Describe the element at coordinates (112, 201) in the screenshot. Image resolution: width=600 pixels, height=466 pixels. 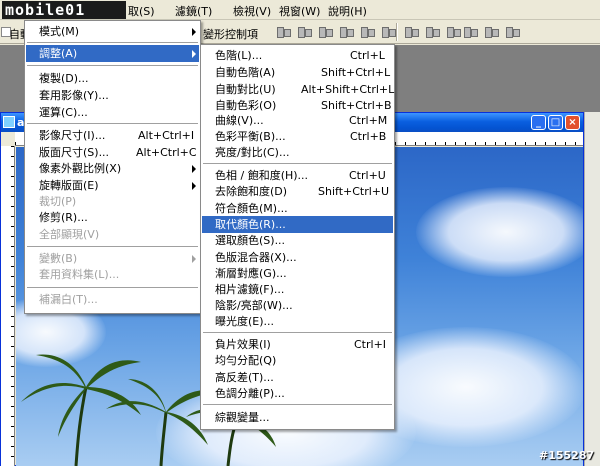
I see `menu-item-crop: 裁切(P)` at that location.